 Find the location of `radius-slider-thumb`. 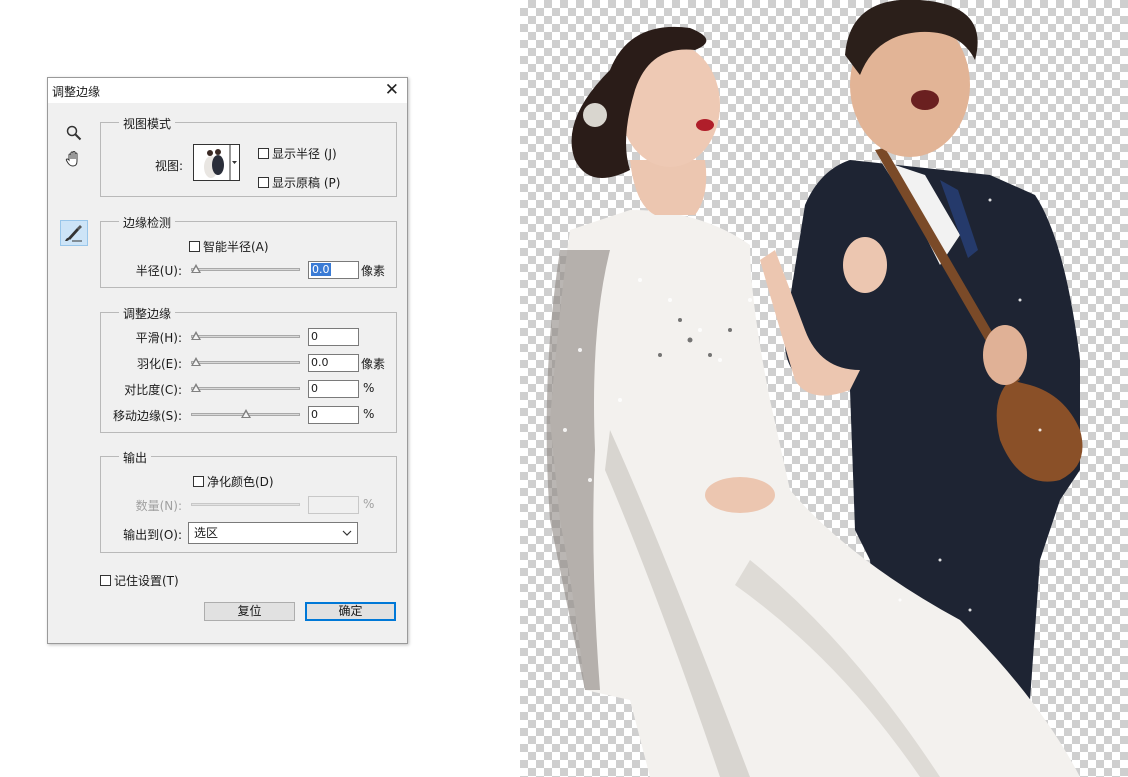

radius-slider-thumb is located at coordinates (196, 268).